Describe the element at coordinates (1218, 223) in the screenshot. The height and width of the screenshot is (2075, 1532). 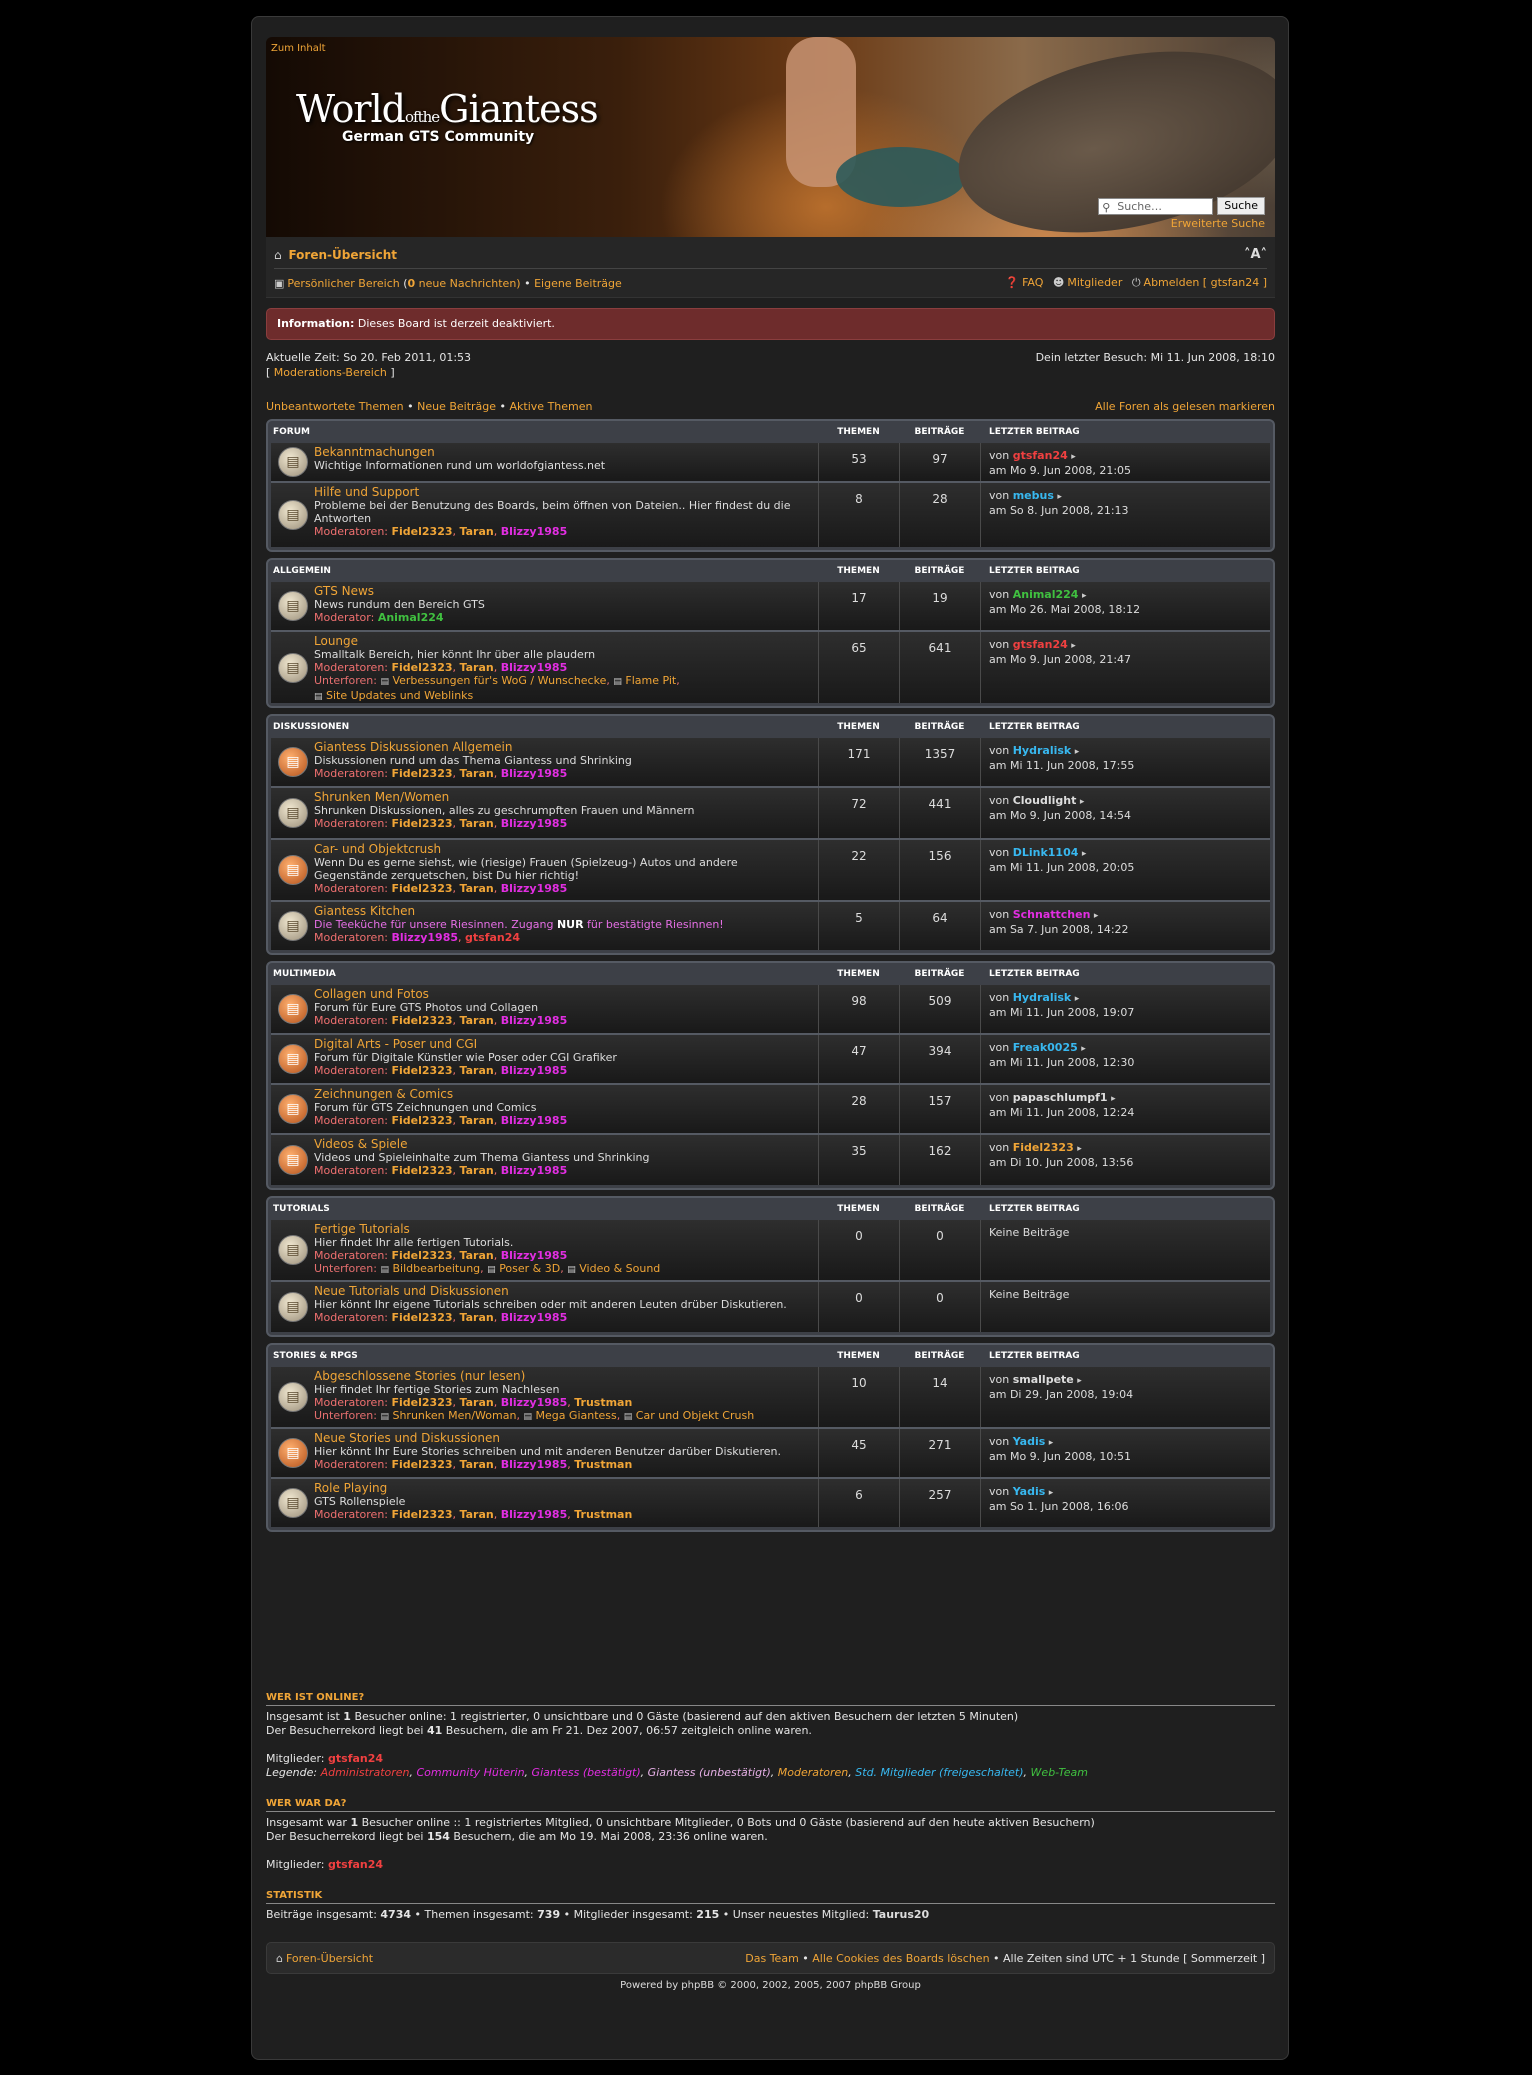
I see `advanced-search-link: Erweiterte Suche` at that location.